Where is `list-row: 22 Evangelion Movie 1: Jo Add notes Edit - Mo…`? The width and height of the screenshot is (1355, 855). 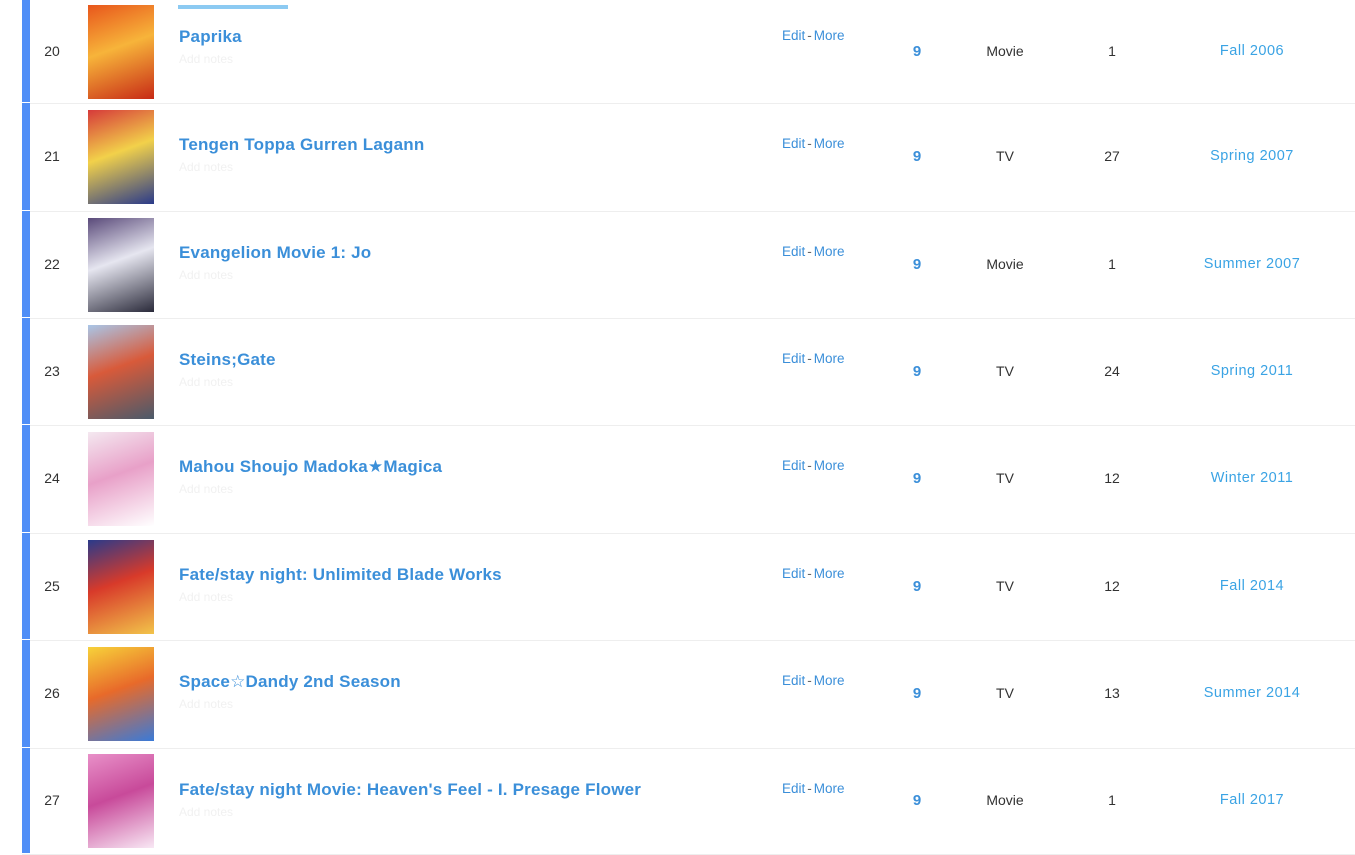 list-row: 22 Evangelion Movie 1: Jo Add notes Edit - Mo… is located at coordinates (688, 265).